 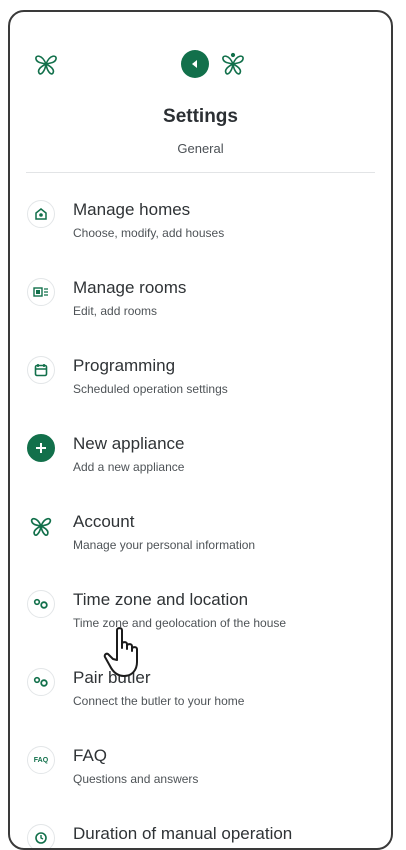 I want to click on faq-icon-text: FAQ, so click(x=41, y=760).